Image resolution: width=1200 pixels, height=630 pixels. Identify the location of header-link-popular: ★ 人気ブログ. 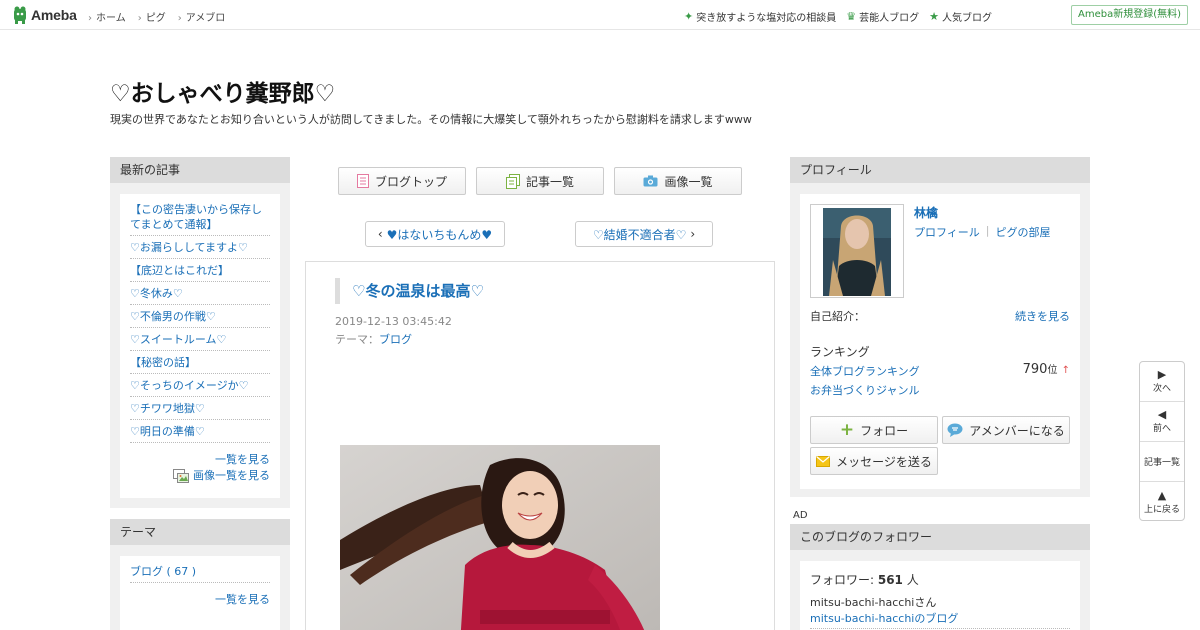
(960, 16).